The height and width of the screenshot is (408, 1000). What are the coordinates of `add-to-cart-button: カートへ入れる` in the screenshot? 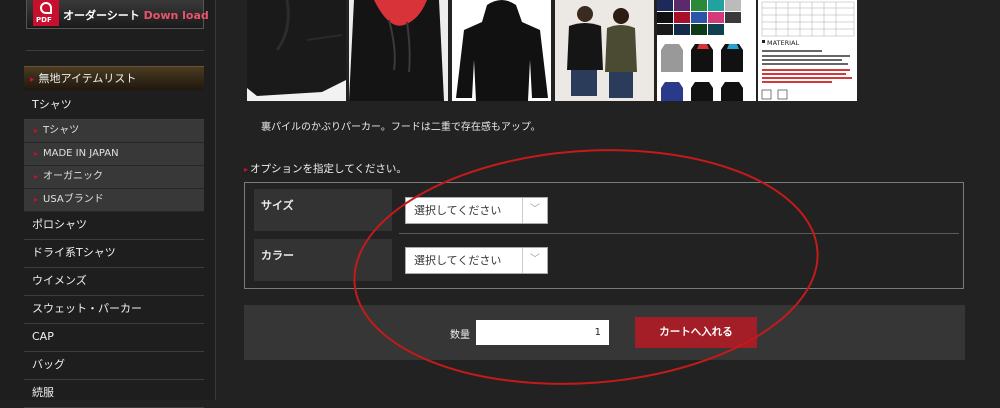 It's located at (696, 332).